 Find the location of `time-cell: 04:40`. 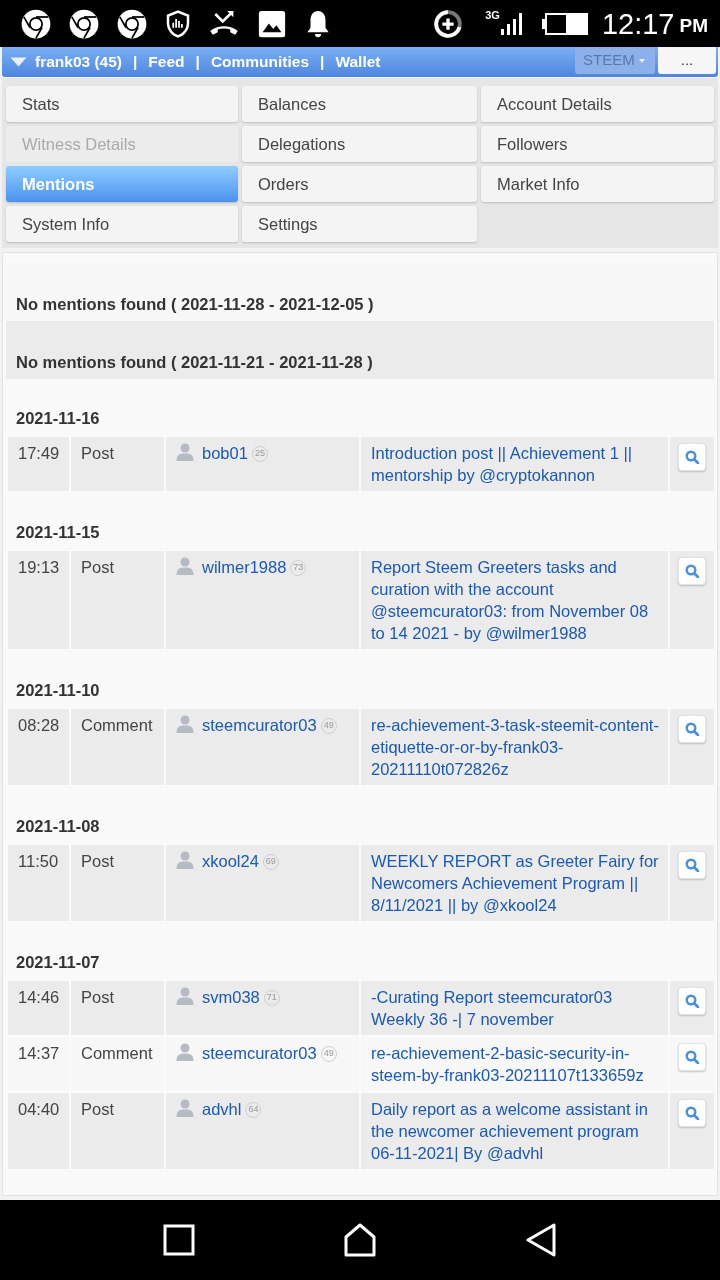

time-cell: 04:40 is located at coordinates (38, 1131).